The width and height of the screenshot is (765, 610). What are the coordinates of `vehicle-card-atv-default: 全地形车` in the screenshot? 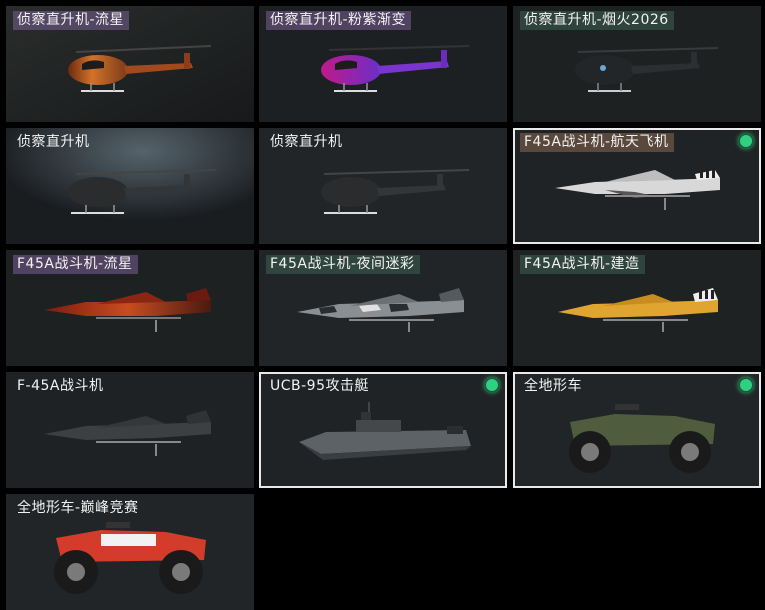 It's located at (637, 430).